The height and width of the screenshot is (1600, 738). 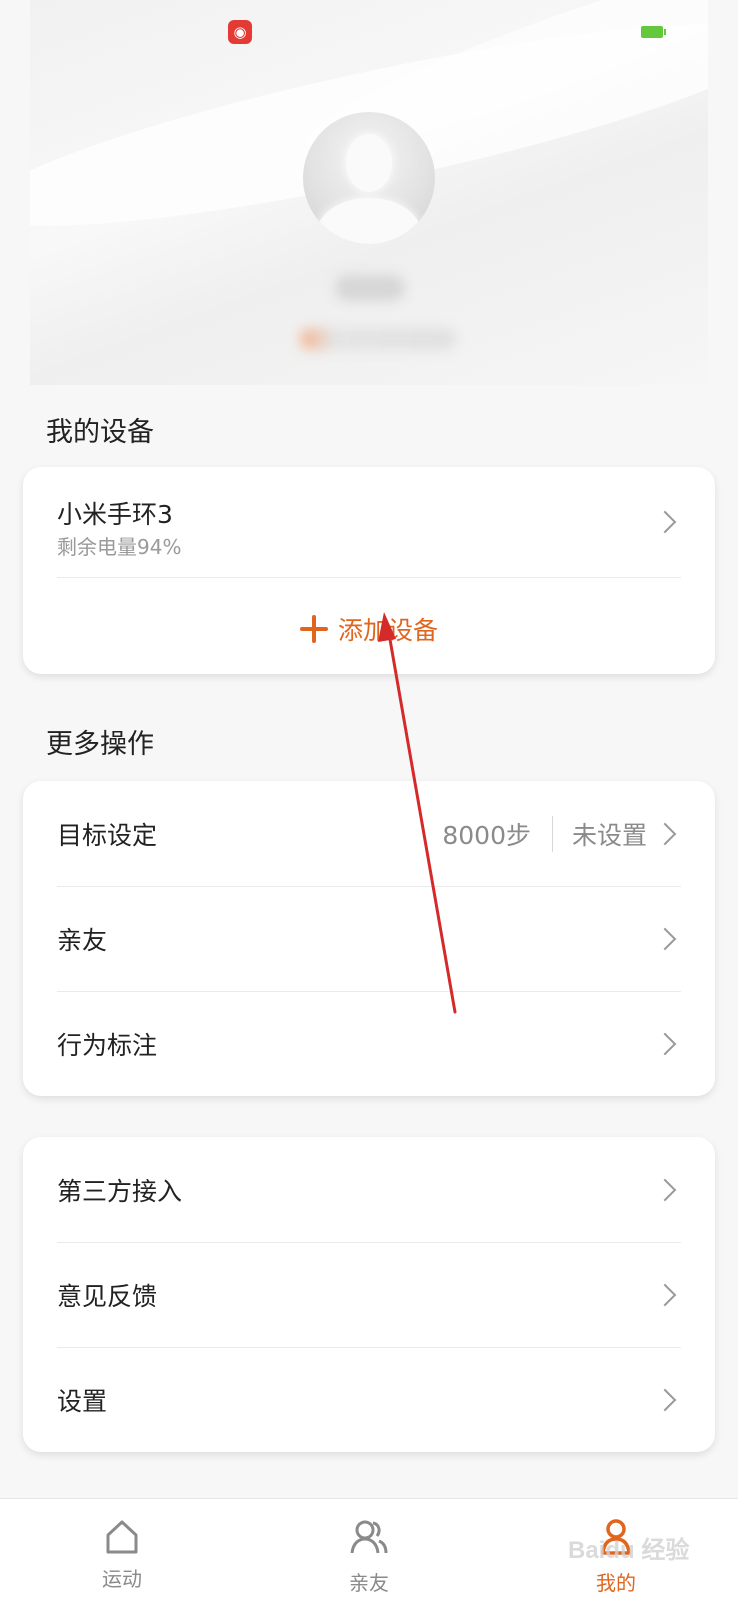 I want to click on friends-row: 亲友, so click(x=369, y=939).